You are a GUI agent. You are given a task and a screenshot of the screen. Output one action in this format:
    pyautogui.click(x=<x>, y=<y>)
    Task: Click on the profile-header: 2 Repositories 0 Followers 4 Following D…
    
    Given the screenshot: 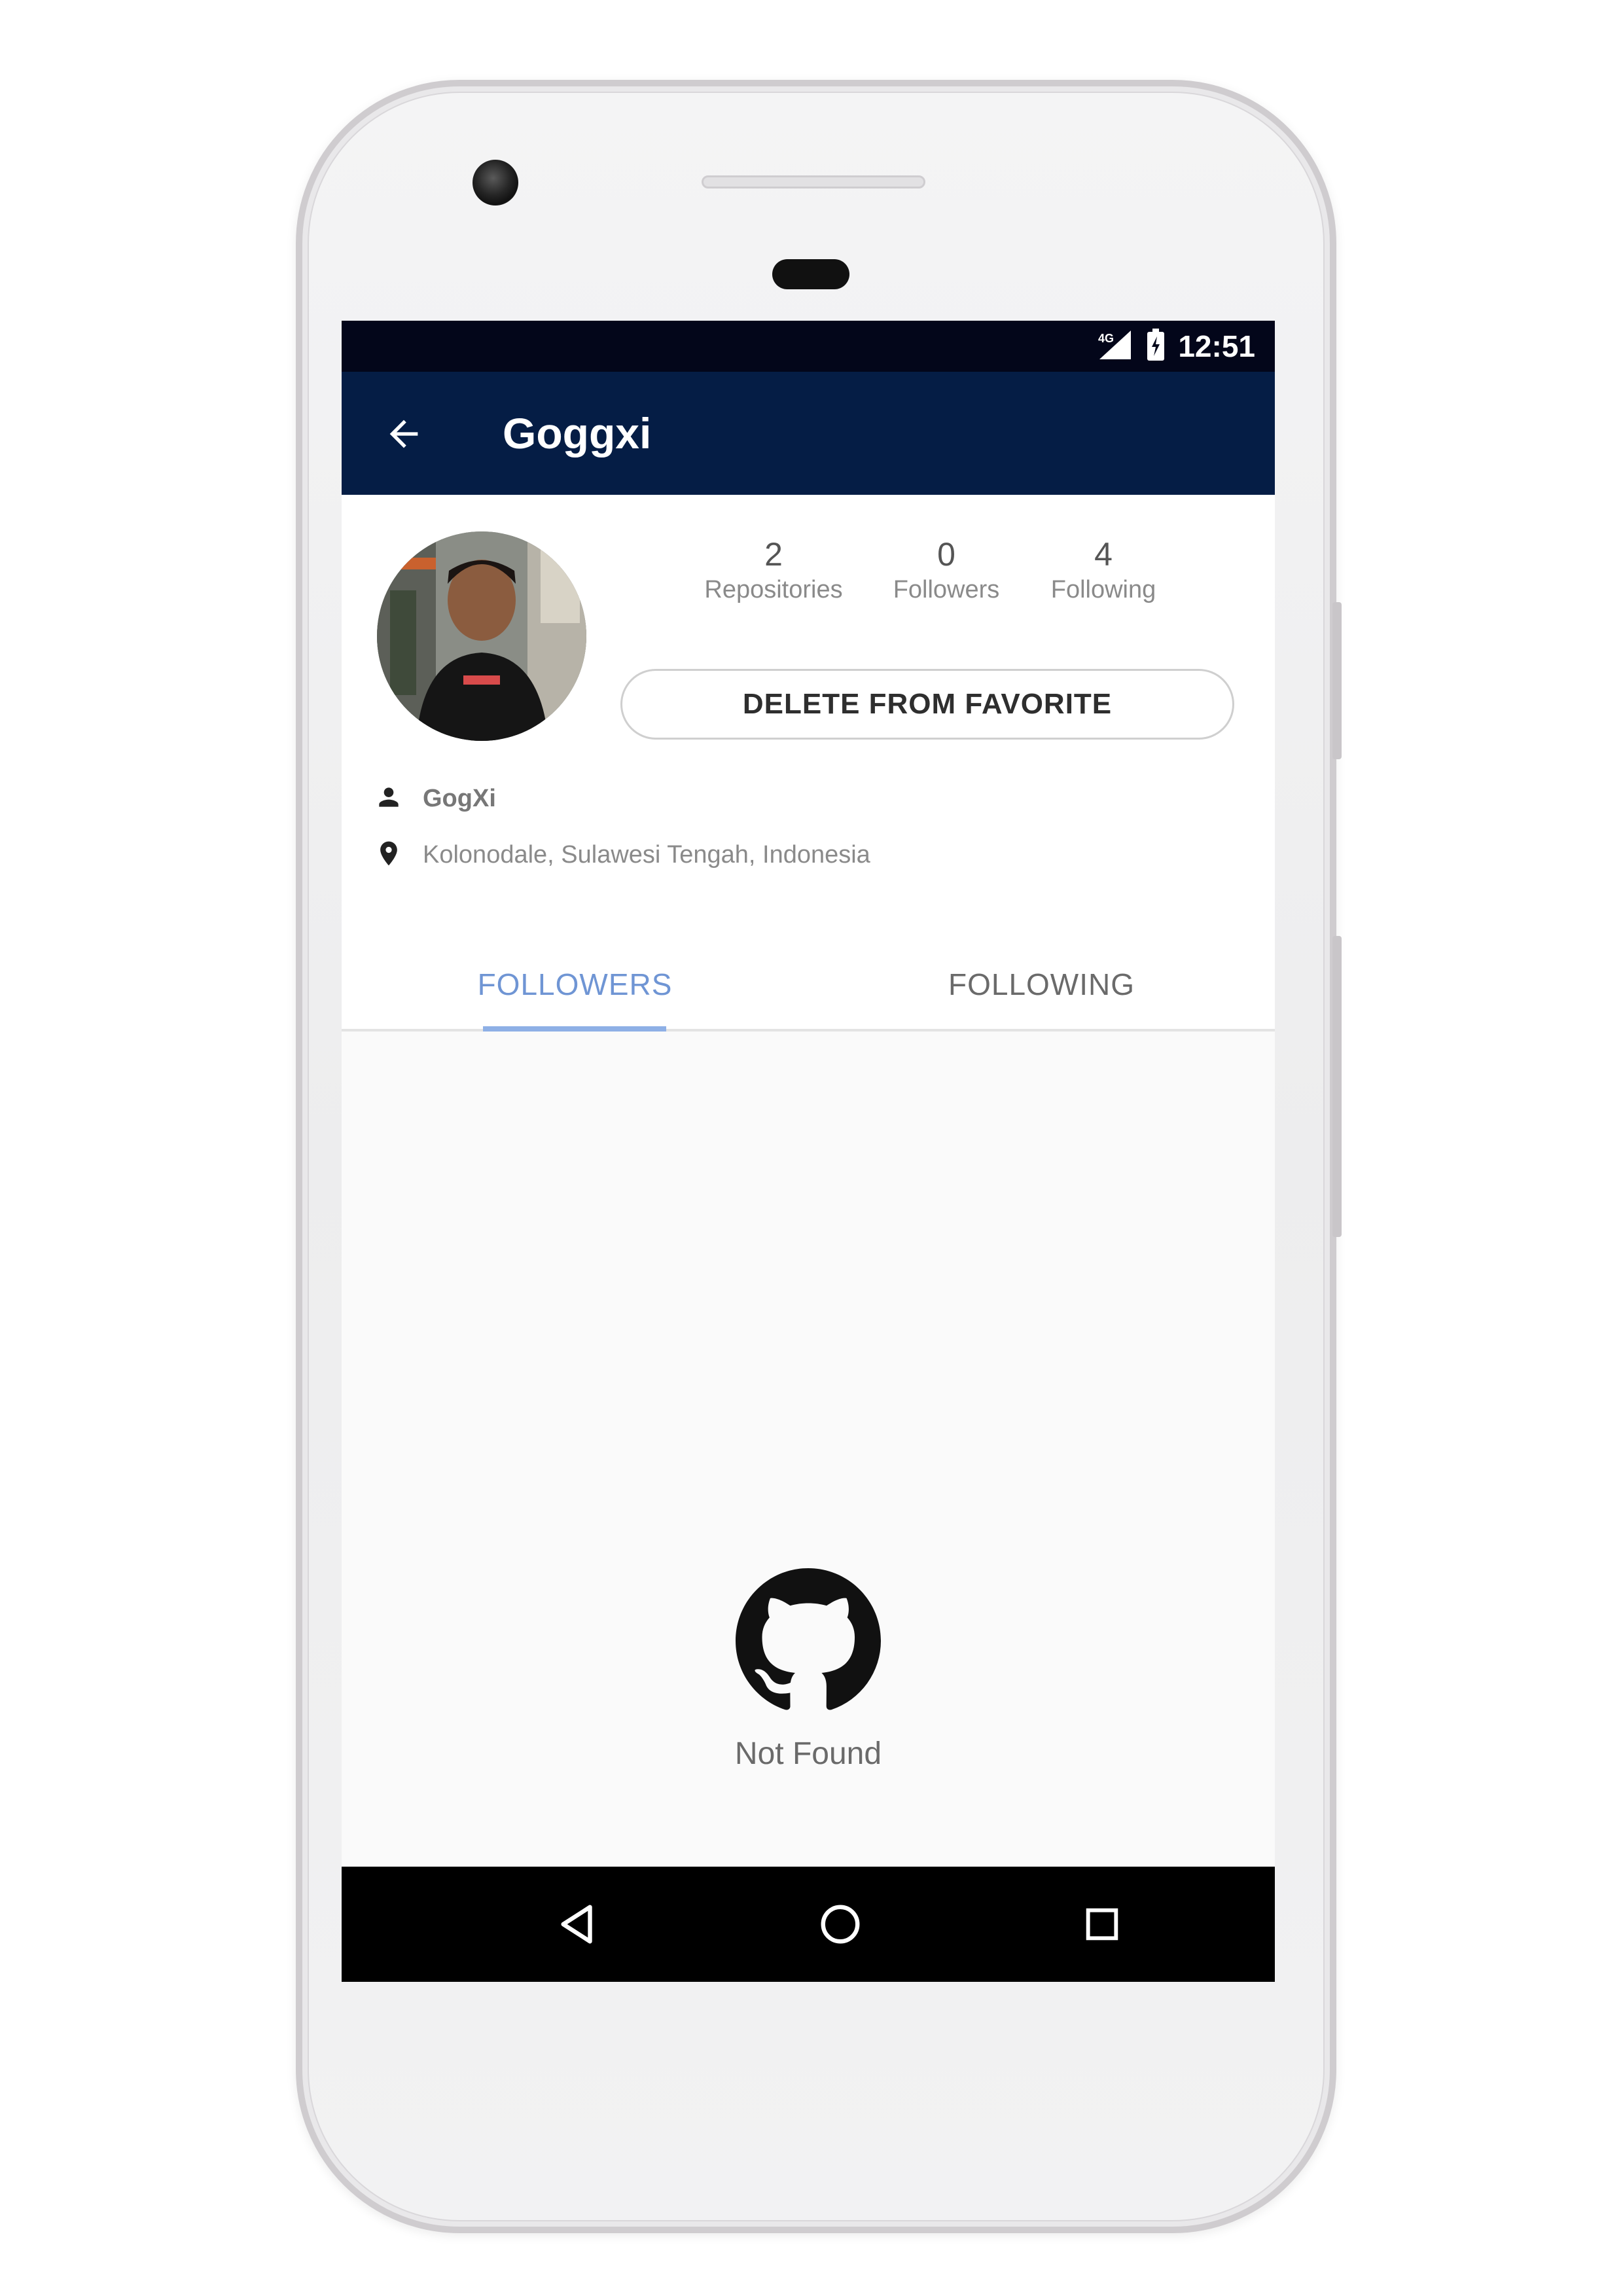 What is the action you would take?
    pyautogui.click(x=808, y=763)
    